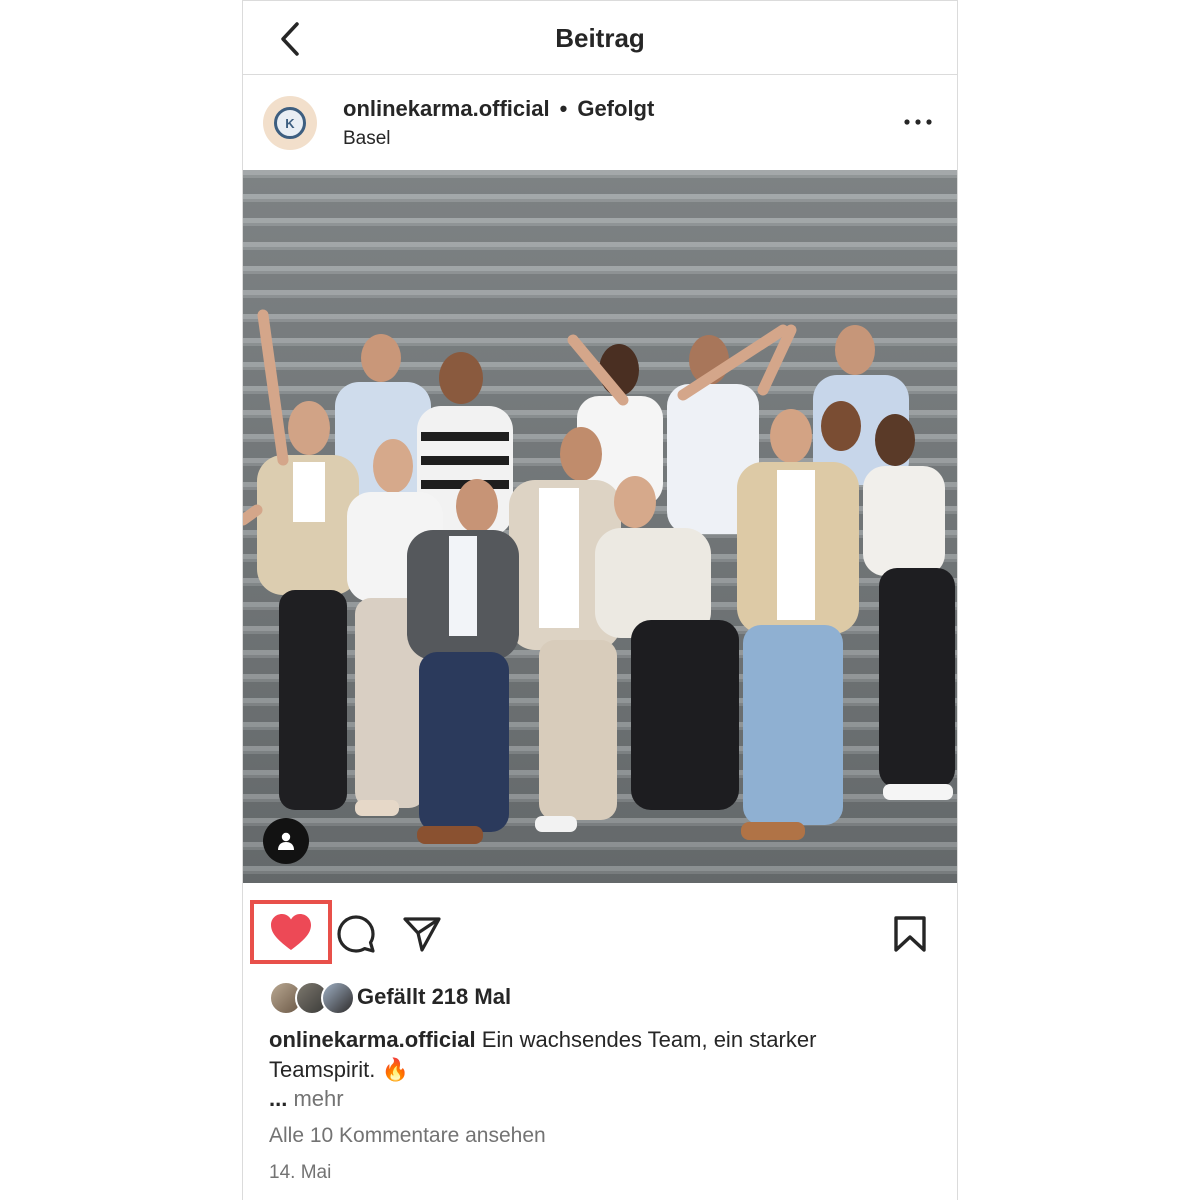  Describe the element at coordinates (367, 139) in the screenshot. I see `post-location: Basel` at that location.